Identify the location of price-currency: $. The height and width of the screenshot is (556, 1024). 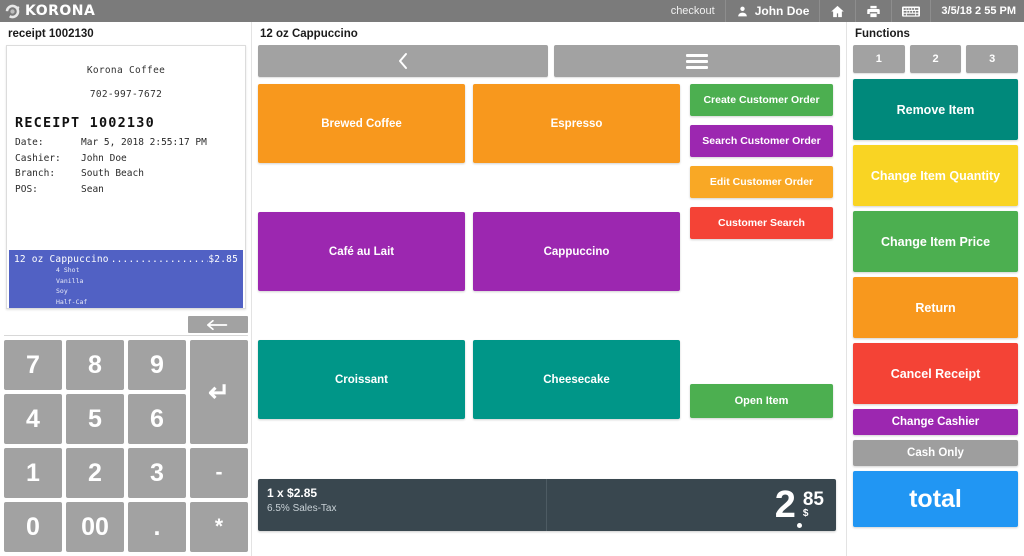
(805, 513).